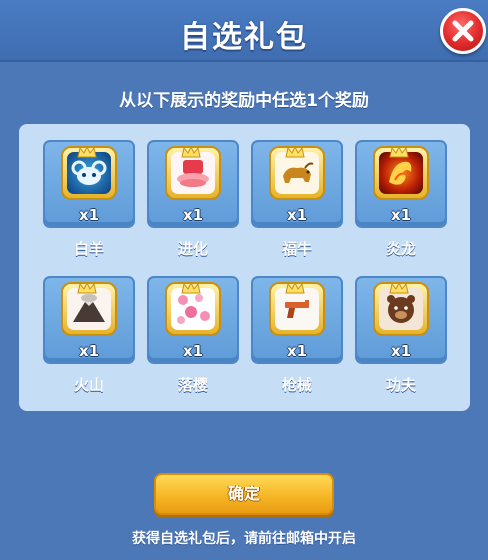  What do you see at coordinates (88, 385) in the screenshot?
I see `reward-name: 火山` at bounding box center [88, 385].